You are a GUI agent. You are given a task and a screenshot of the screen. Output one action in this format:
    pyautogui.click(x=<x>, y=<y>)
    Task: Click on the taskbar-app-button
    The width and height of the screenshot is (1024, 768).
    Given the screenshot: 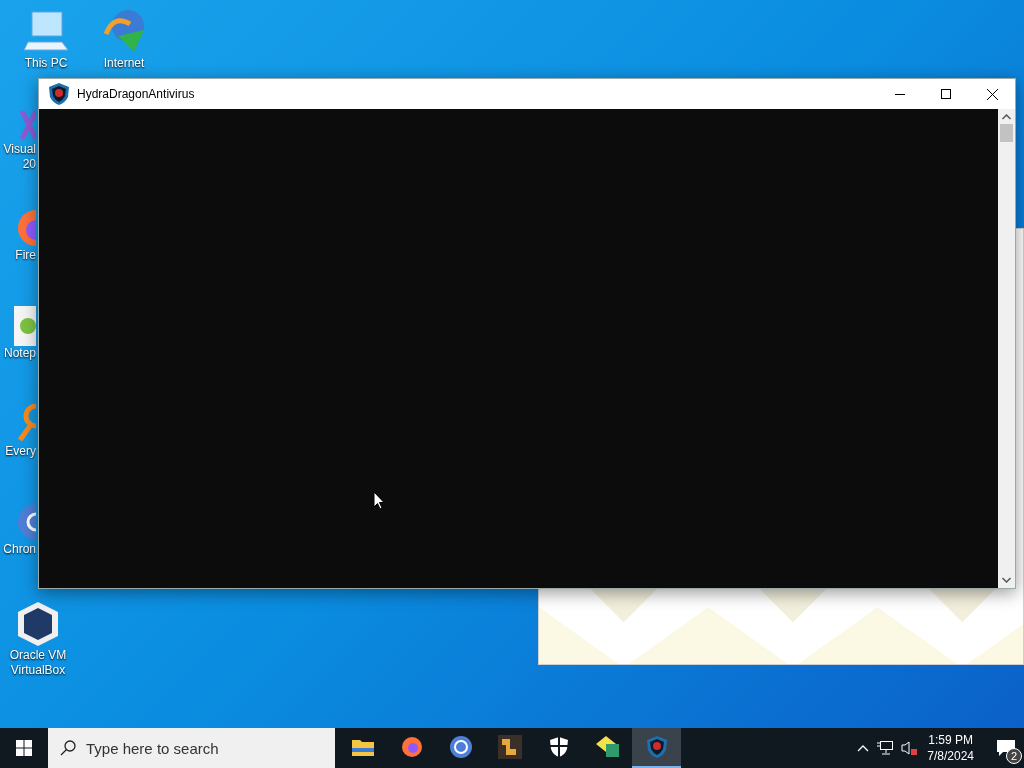 What is the action you would take?
    pyautogui.click(x=656, y=748)
    